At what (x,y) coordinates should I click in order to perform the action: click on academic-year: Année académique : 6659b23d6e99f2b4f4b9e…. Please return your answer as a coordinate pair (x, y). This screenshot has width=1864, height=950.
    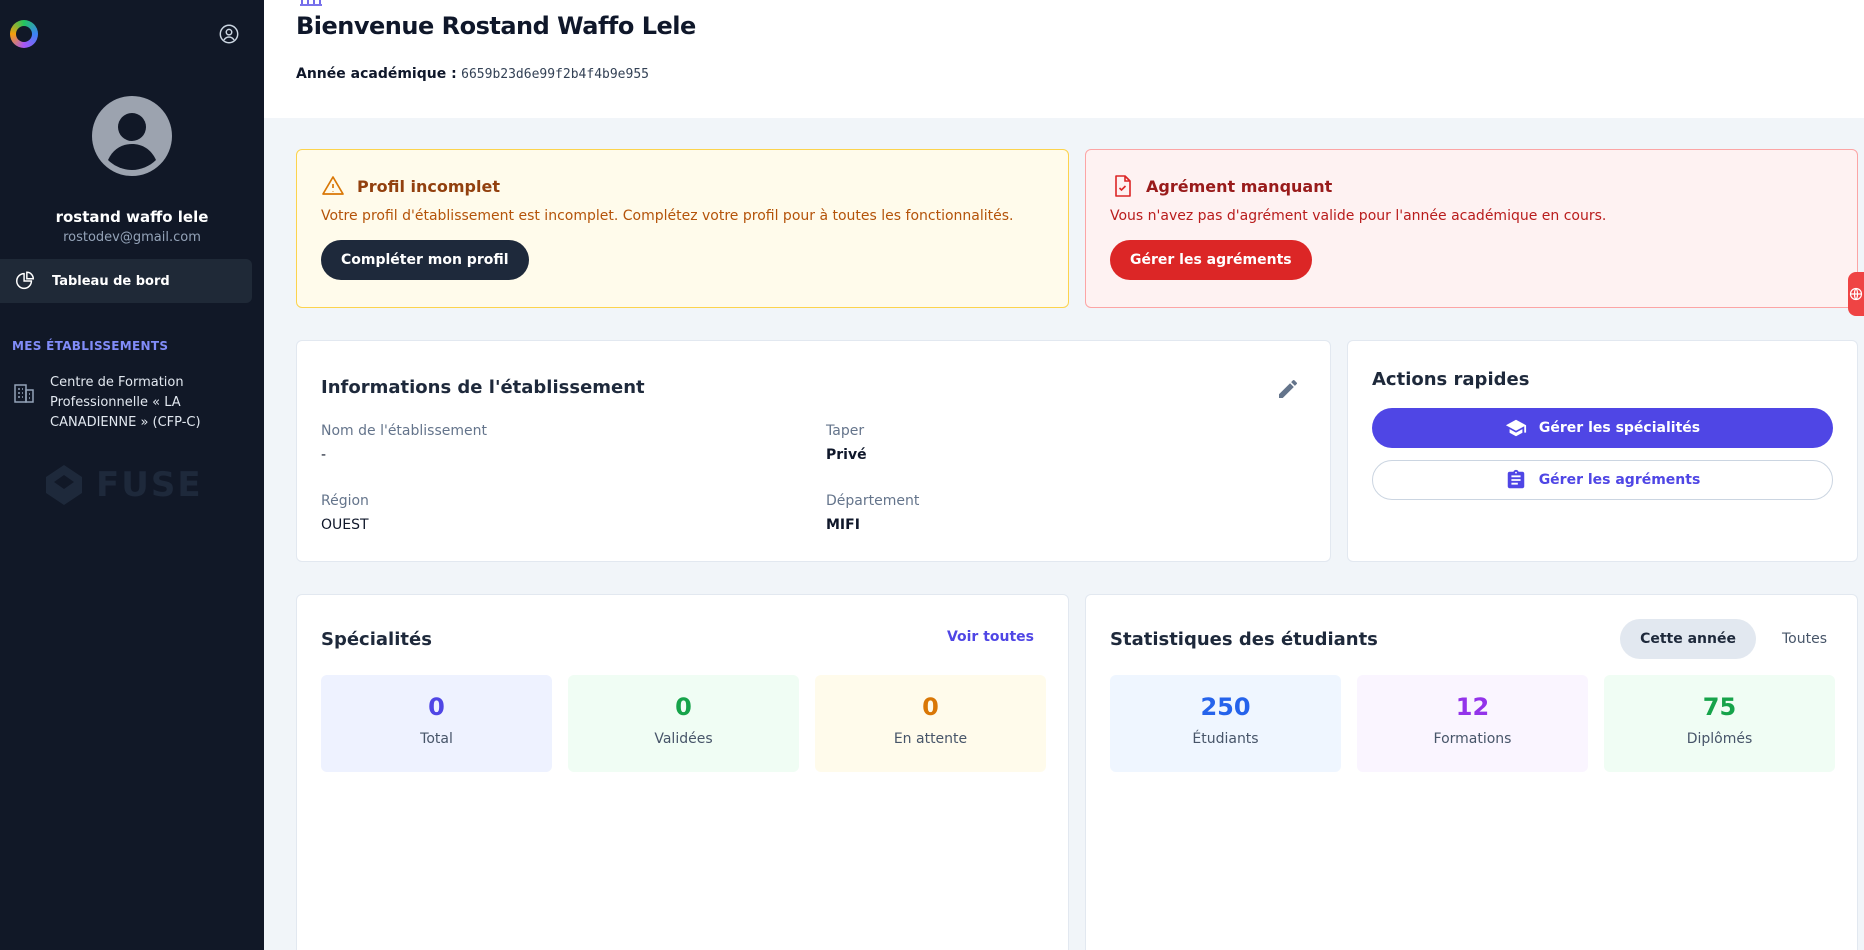
    Looking at the image, I should click on (472, 74).